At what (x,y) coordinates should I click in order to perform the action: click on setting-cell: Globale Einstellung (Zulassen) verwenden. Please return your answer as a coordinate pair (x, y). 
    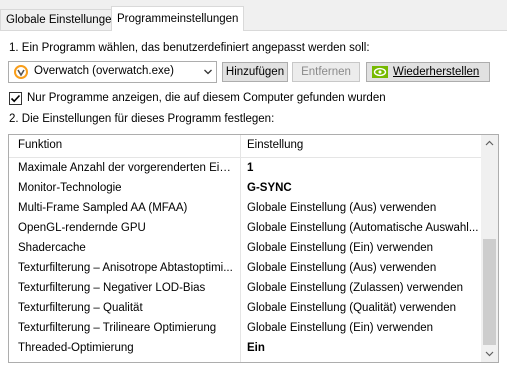
    Looking at the image, I should click on (363, 288).